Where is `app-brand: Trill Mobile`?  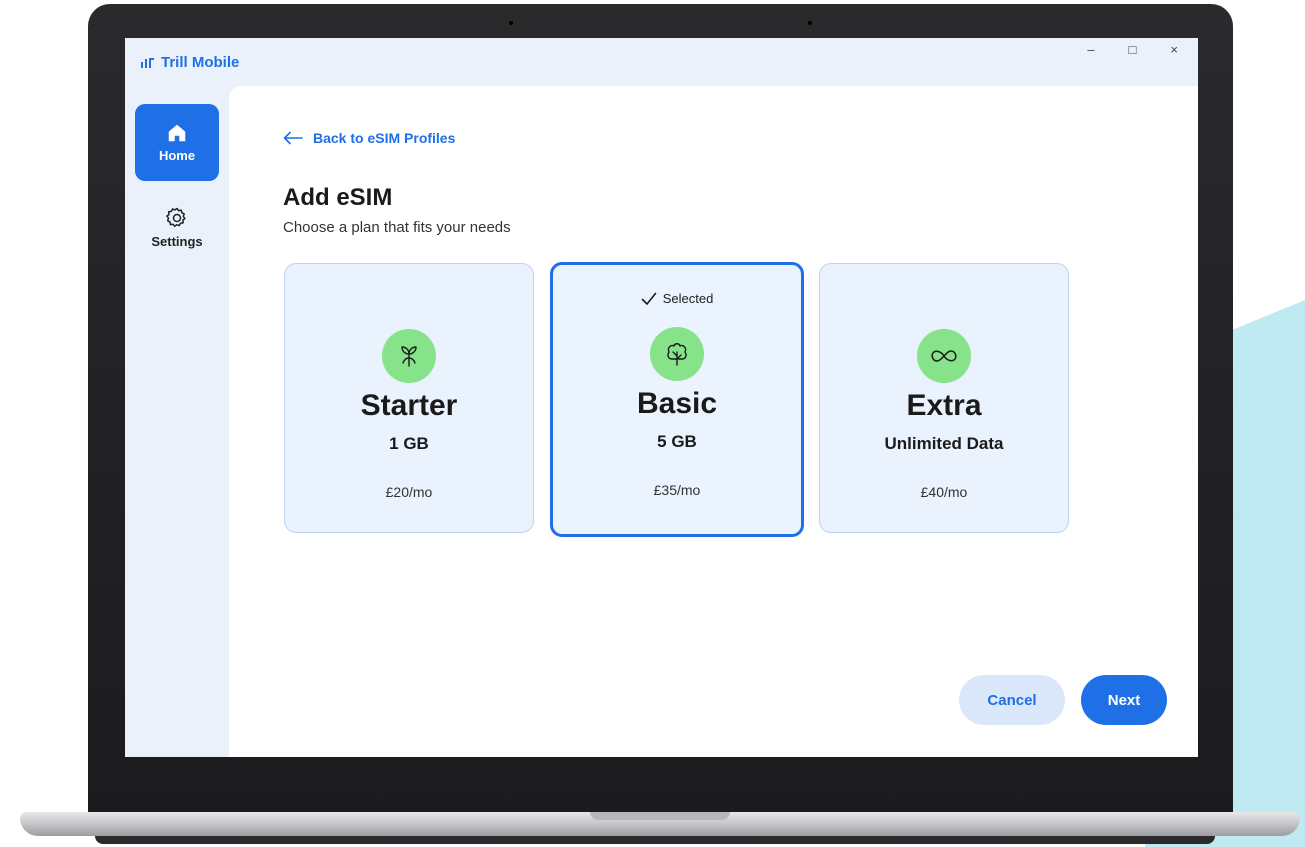
app-brand: Trill Mobile is located at coordinates (190, 62).